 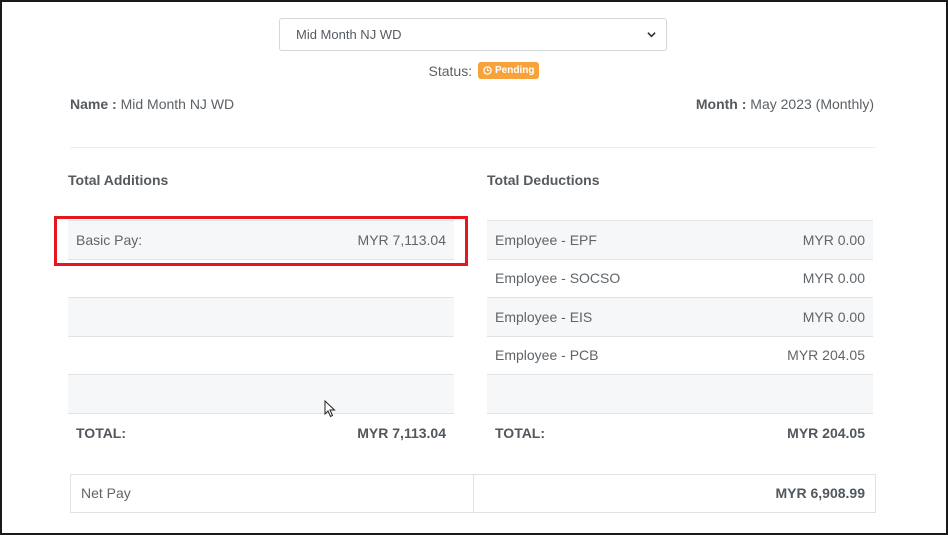 What do you see at coordinates (474, 70) in the screenshot?
I see `status-row: Status: Pending` at bounding box center [474, 70].